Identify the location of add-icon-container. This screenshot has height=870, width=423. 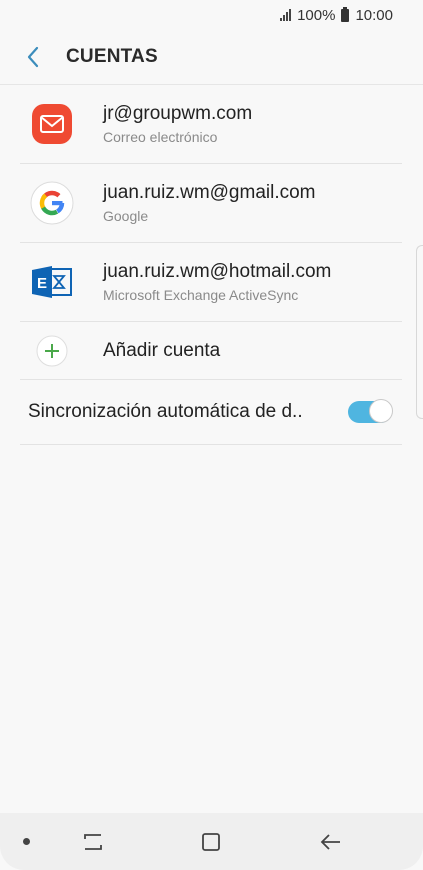
(52, 351).